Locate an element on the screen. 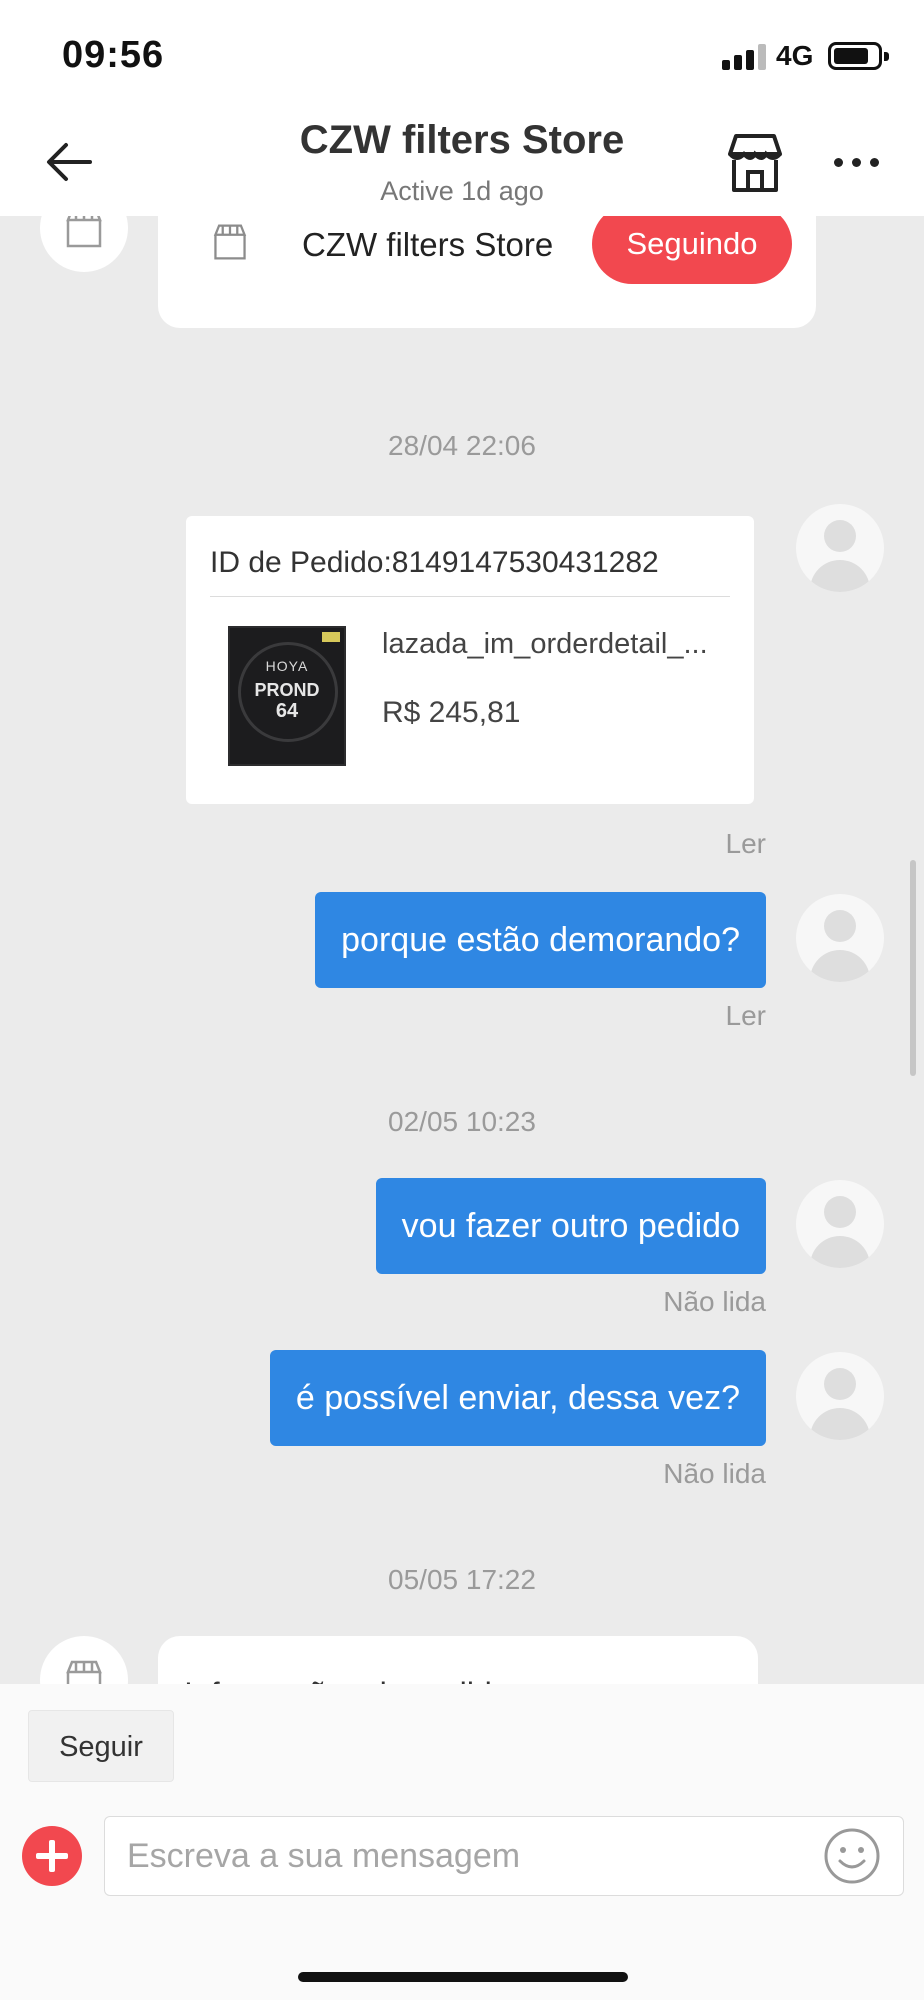 The image size is (924, 2000). outgoing-message: é possível enviar, dessa vez? is located at coordinates (517, 1398).